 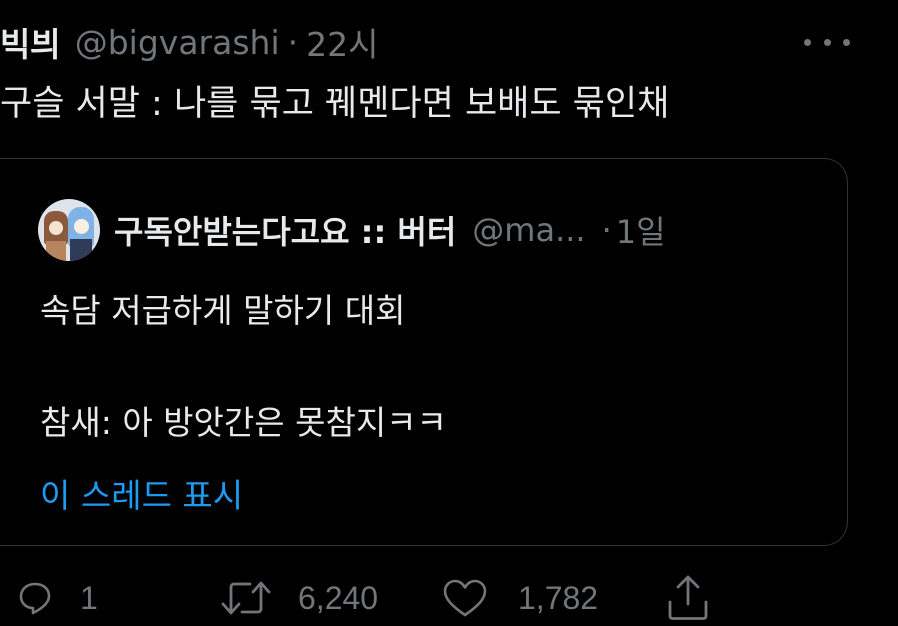 What do you see at coordinates (243, 422) in the screenshot?
I see `quote-line: 참새: 아 방앗간은 못참지ㅋㅋ` at bounding box center [243, 422].